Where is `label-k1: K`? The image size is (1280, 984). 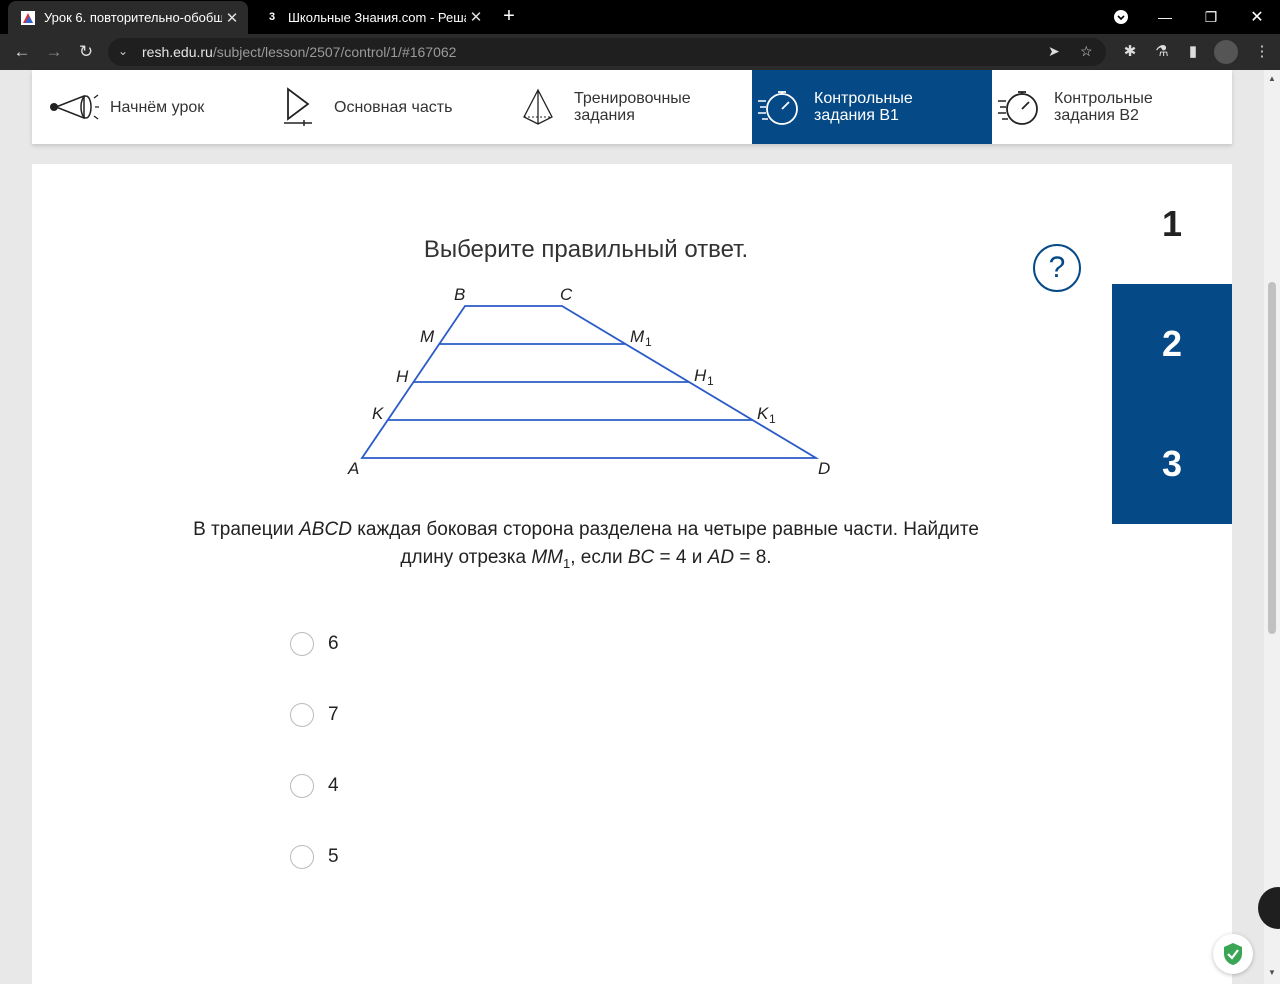
label-k1: K is located at coordinates (763, 413).